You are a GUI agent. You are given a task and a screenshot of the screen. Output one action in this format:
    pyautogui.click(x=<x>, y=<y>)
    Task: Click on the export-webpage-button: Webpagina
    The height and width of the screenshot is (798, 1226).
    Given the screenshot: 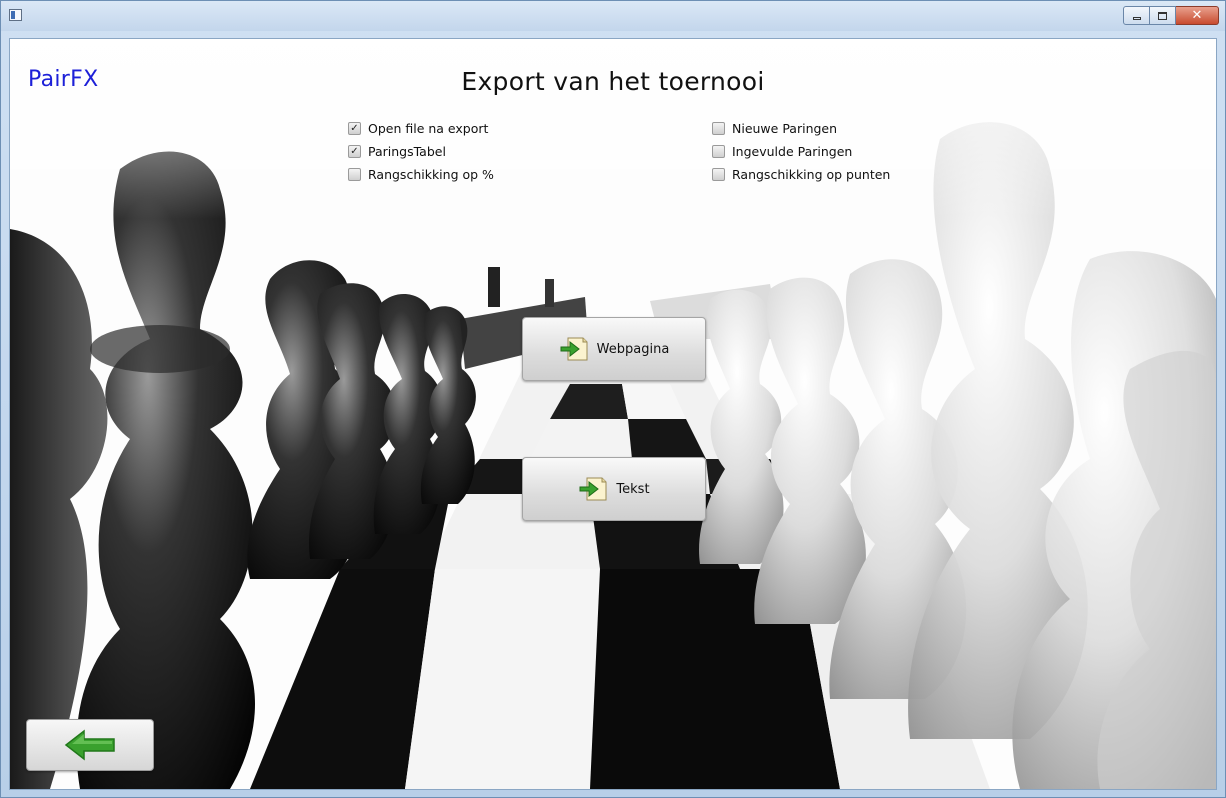 What is the action you would take?
    pyautogui.click(x=614, y=349)
    